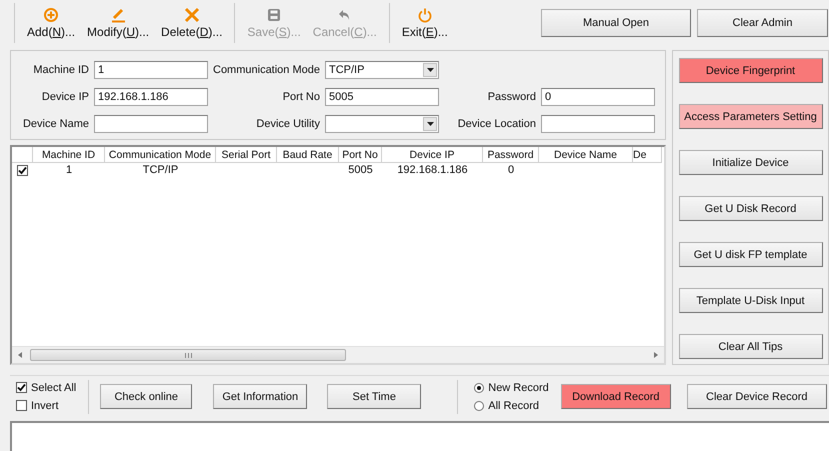  Describe the element at coordinates (64, 97) in the screenshot. I see `field-label: Device IP` at that location.